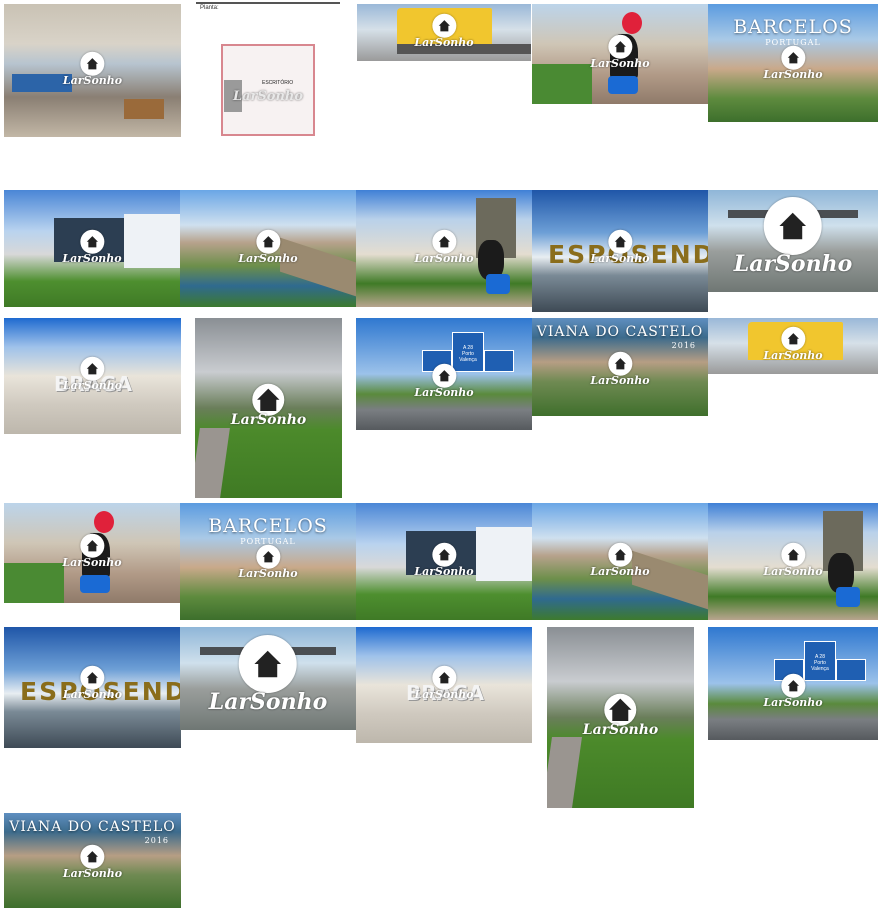 The image size is (878, 908). What do you see at coordinates (209, 8) in the screenshot?
I see `plan-caption: Planta:` at bounding box center [209, 8].